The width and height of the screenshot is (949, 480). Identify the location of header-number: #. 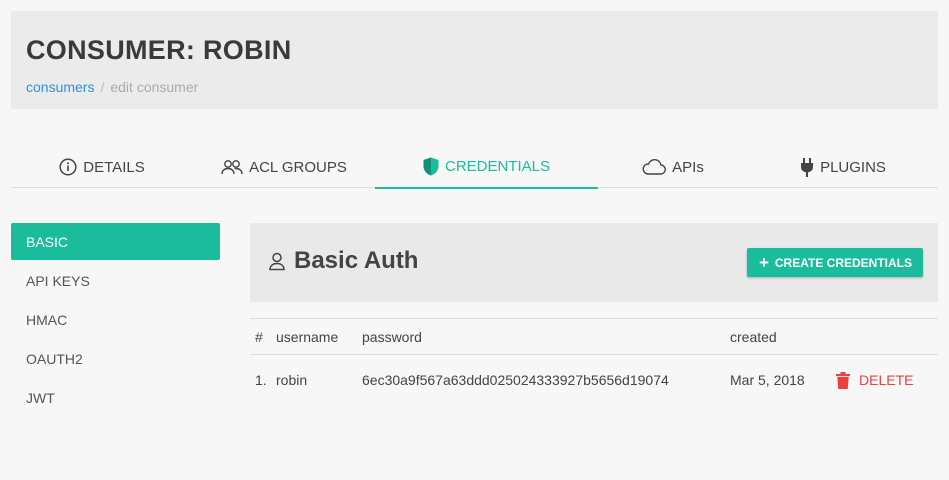
(259, 336).